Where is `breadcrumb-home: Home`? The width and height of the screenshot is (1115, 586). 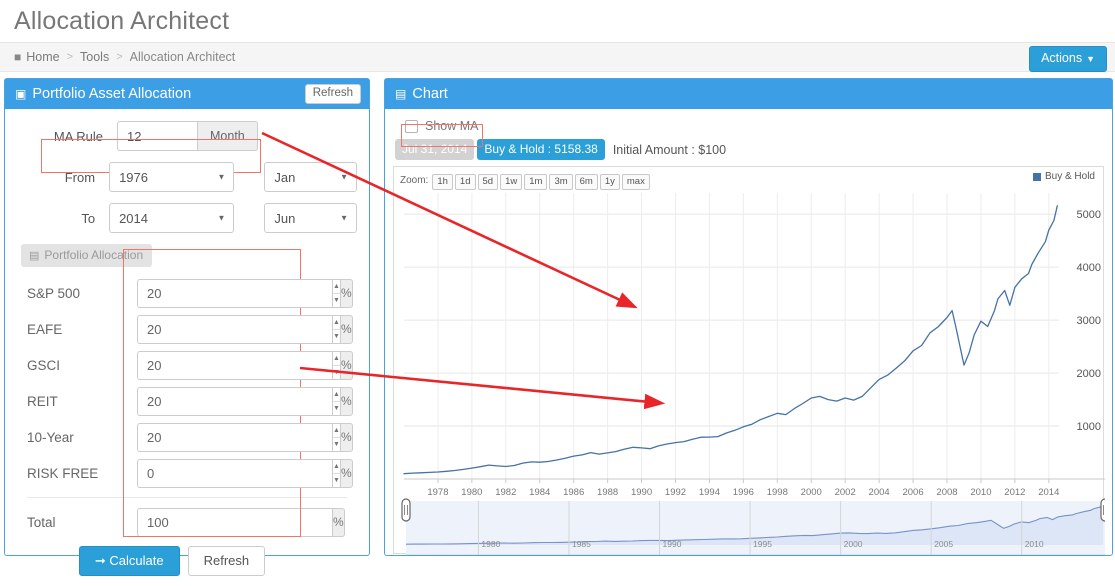
breadcrumb-home: Home is located at coordinates (42, 57).